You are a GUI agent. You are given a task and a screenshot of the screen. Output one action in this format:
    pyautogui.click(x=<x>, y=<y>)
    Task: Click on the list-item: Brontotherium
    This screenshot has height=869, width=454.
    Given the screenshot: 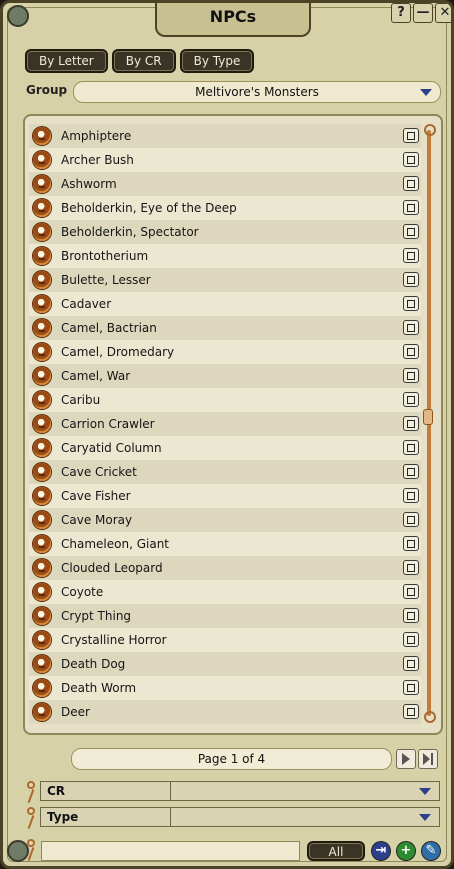 What is the action you would take?
    pyautogui.click(x=225, y=256)
    